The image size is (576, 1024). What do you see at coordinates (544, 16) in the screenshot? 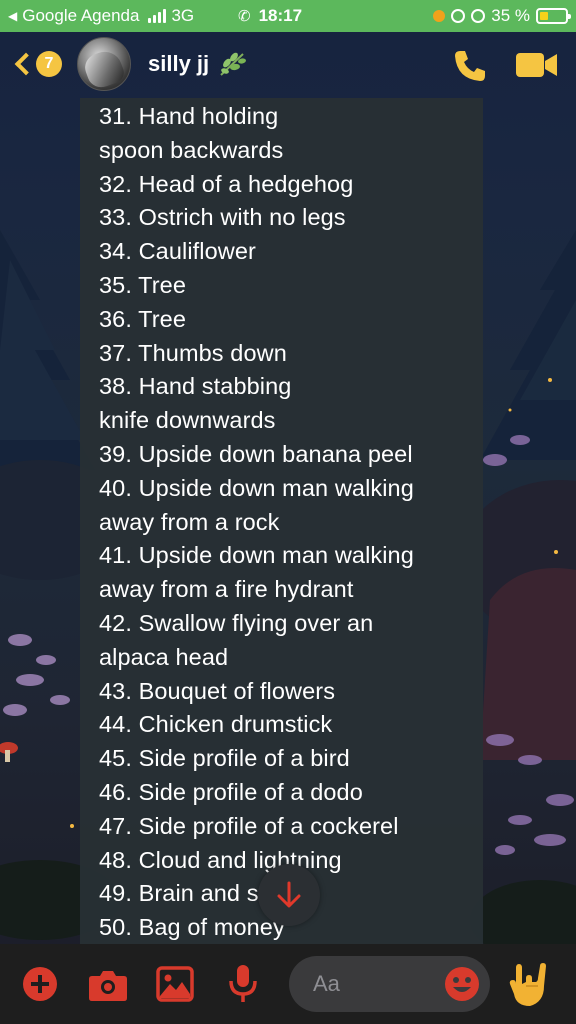
I see `battery-level` at bounding box center [544, 16].